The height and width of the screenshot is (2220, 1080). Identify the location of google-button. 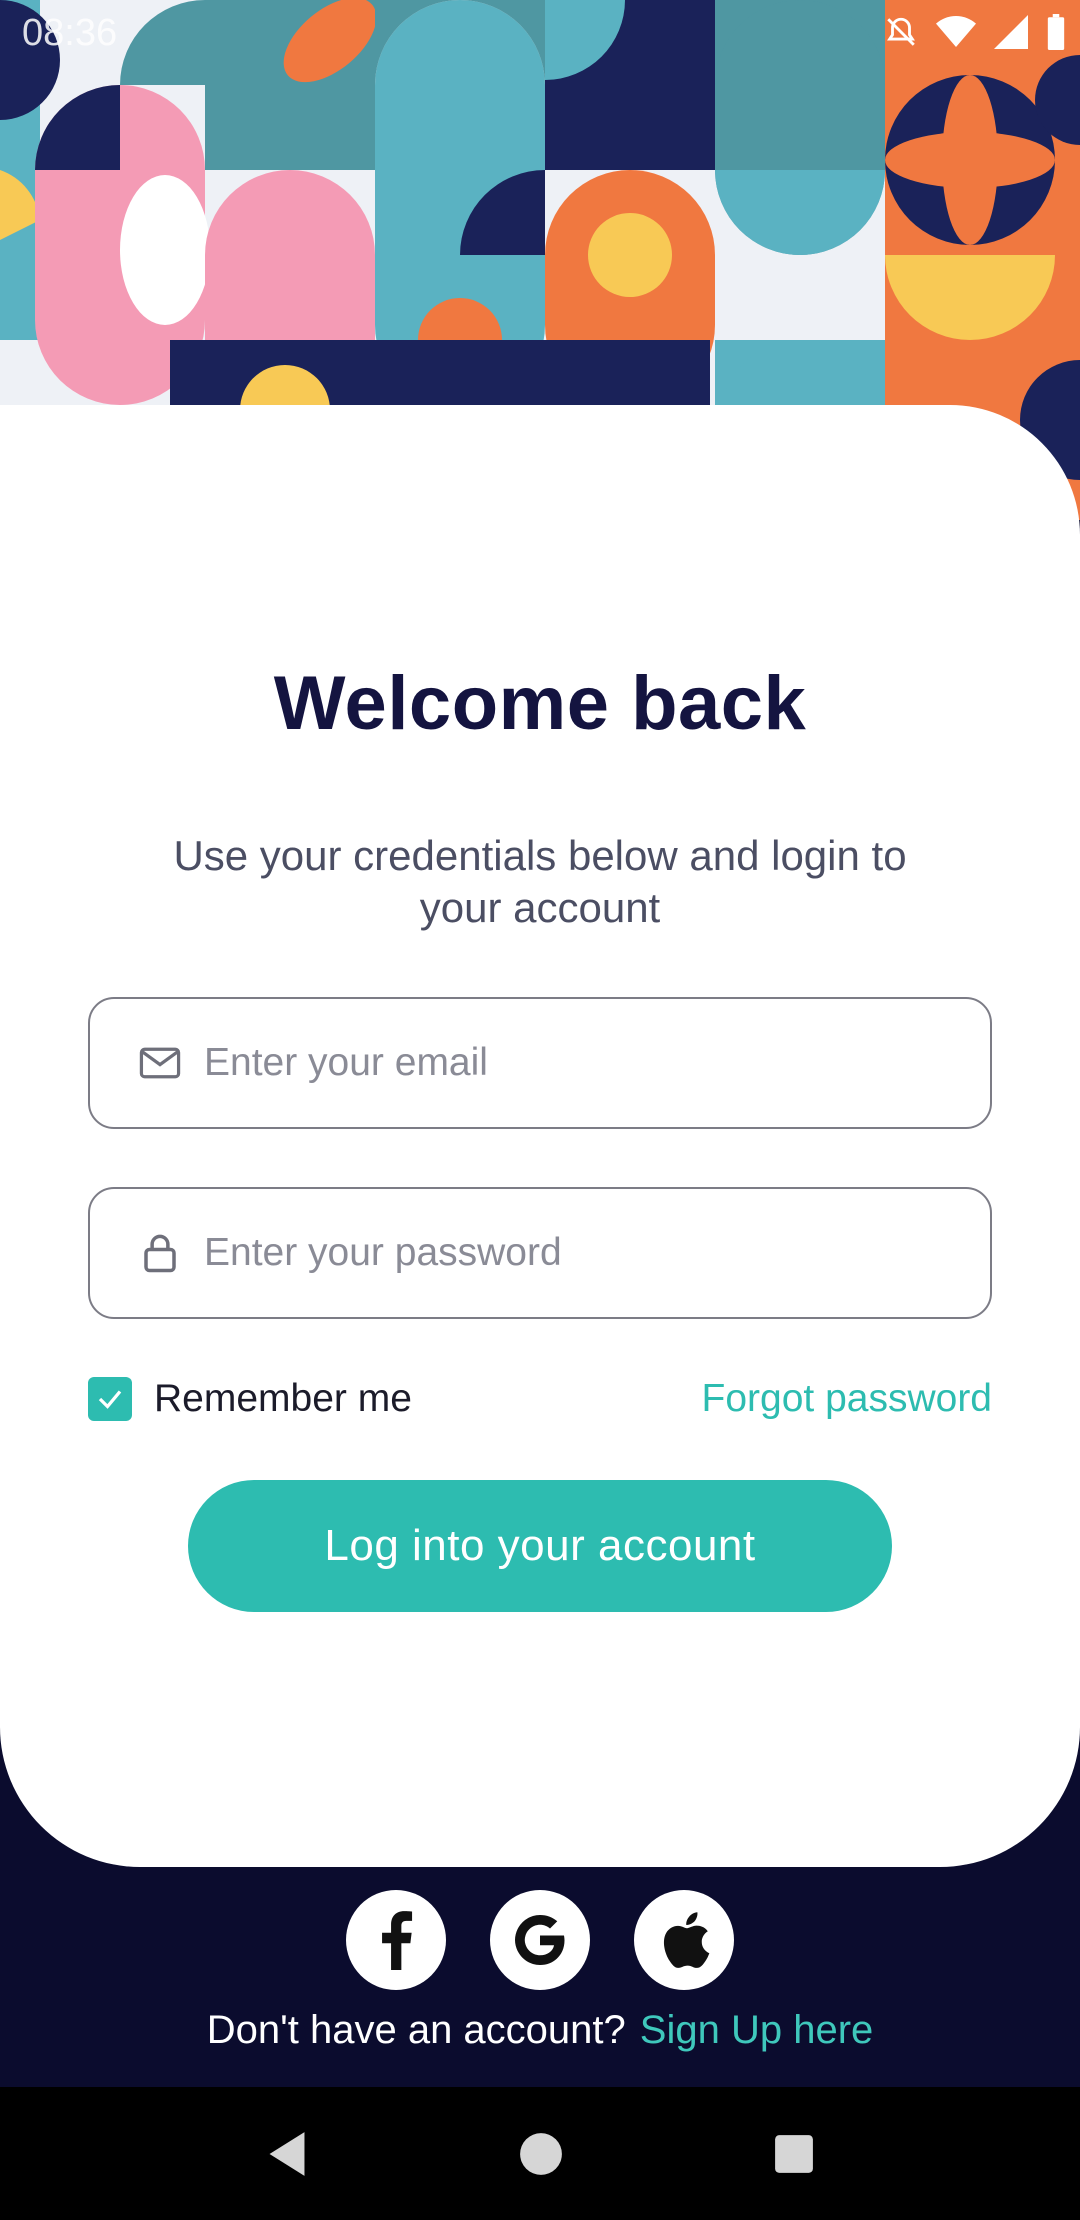
(540, 1940).